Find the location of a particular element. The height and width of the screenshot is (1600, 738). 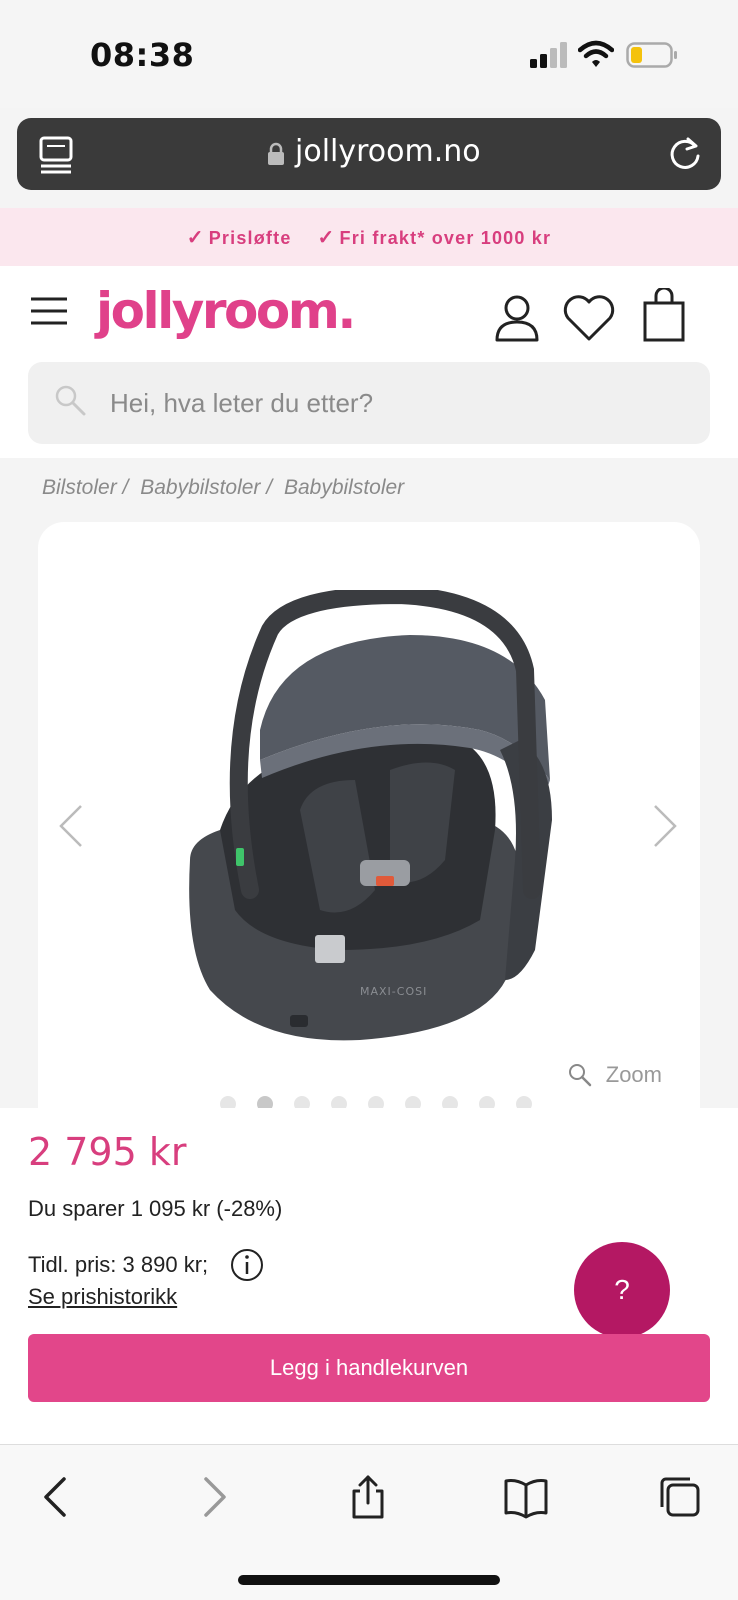

share-icon is located at coordinates (368, 1497).